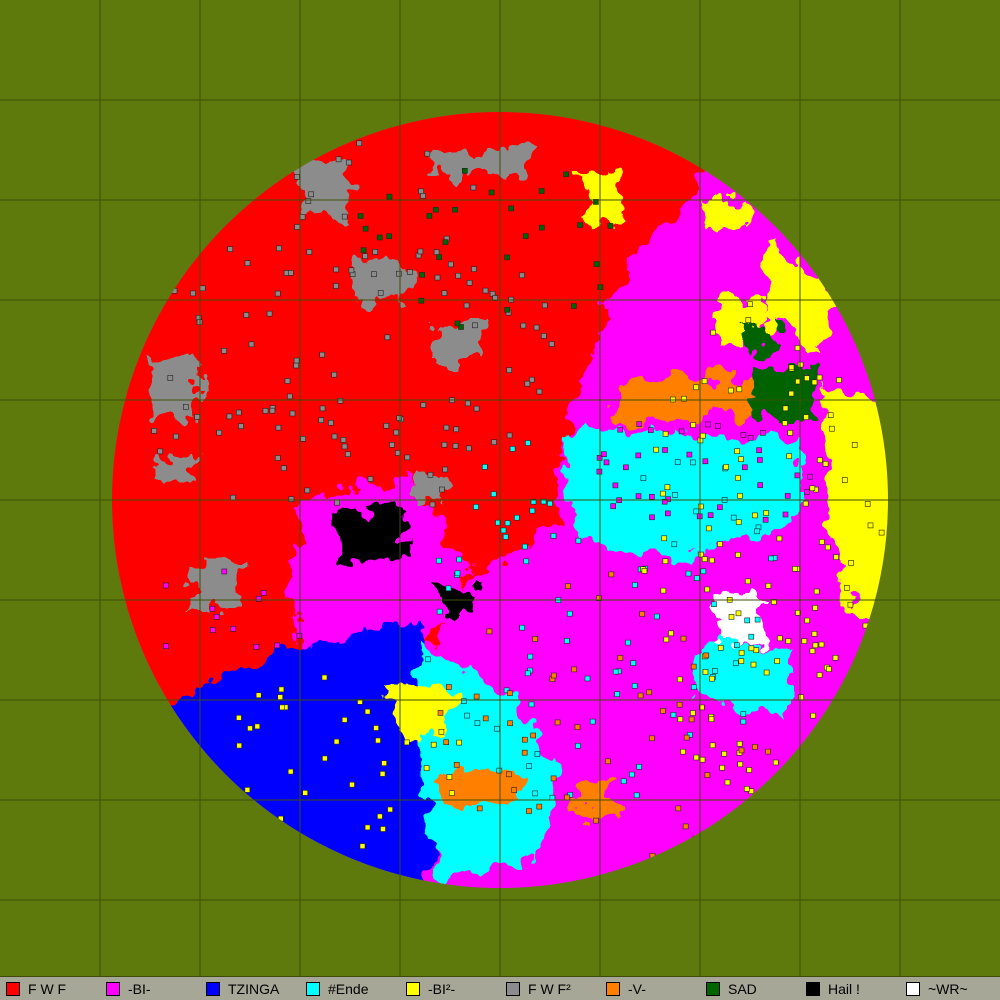  I want to click on legend-item: -V-, so click(626, 989).